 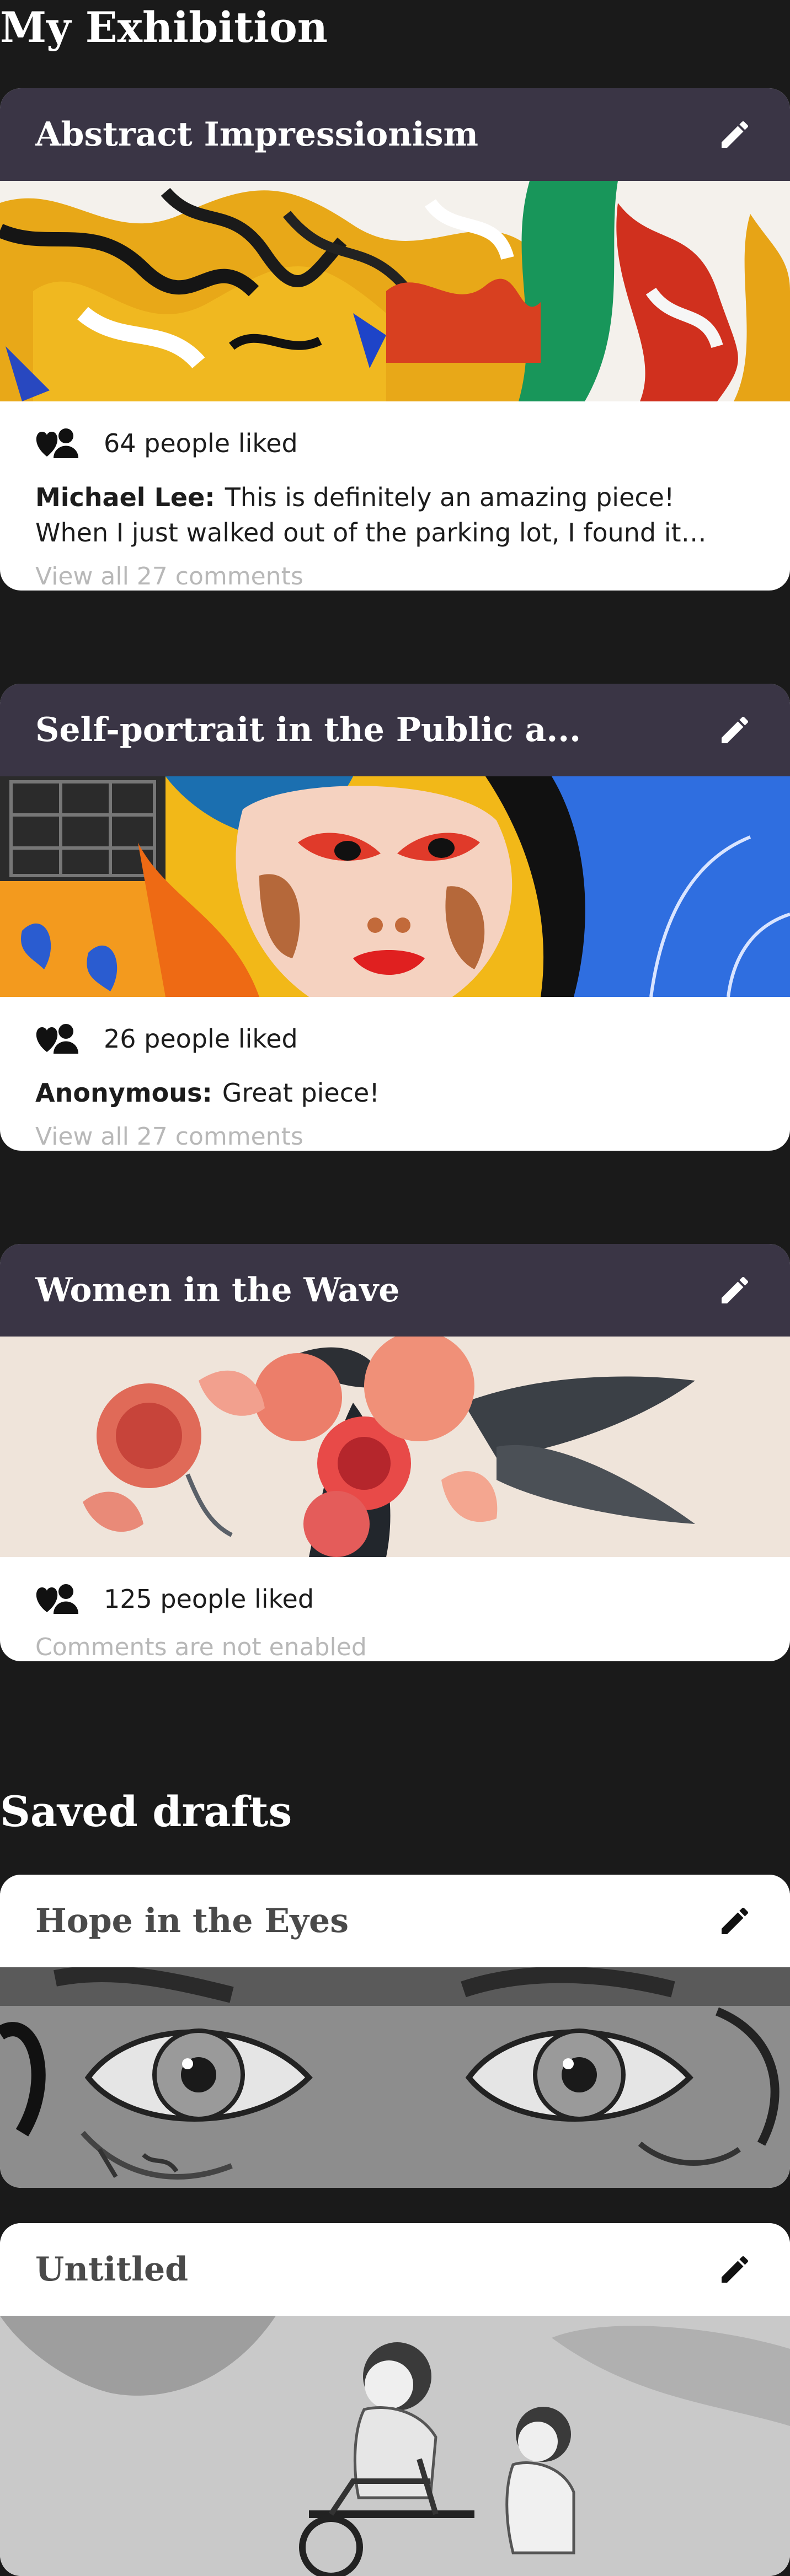 I want to click on artwork-image-hope-in-the-eyes, so click(x=395, y=2077).